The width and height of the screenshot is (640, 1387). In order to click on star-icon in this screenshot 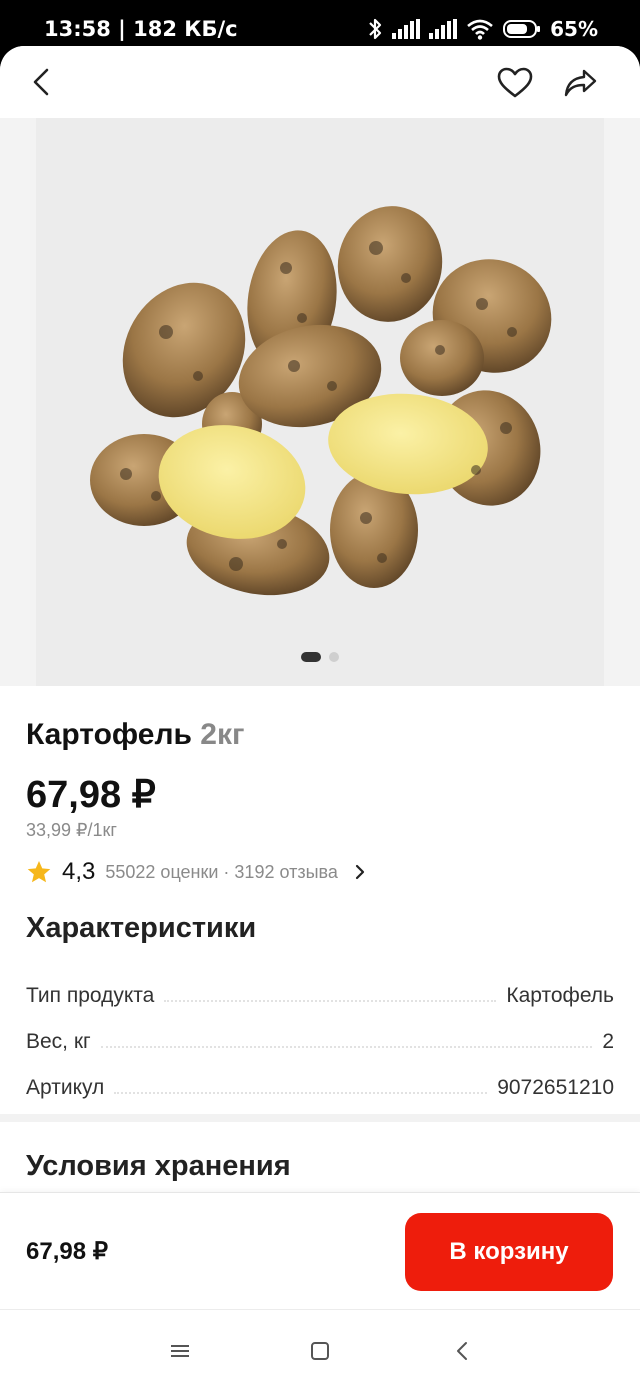, I will do `click(39, 871)`.